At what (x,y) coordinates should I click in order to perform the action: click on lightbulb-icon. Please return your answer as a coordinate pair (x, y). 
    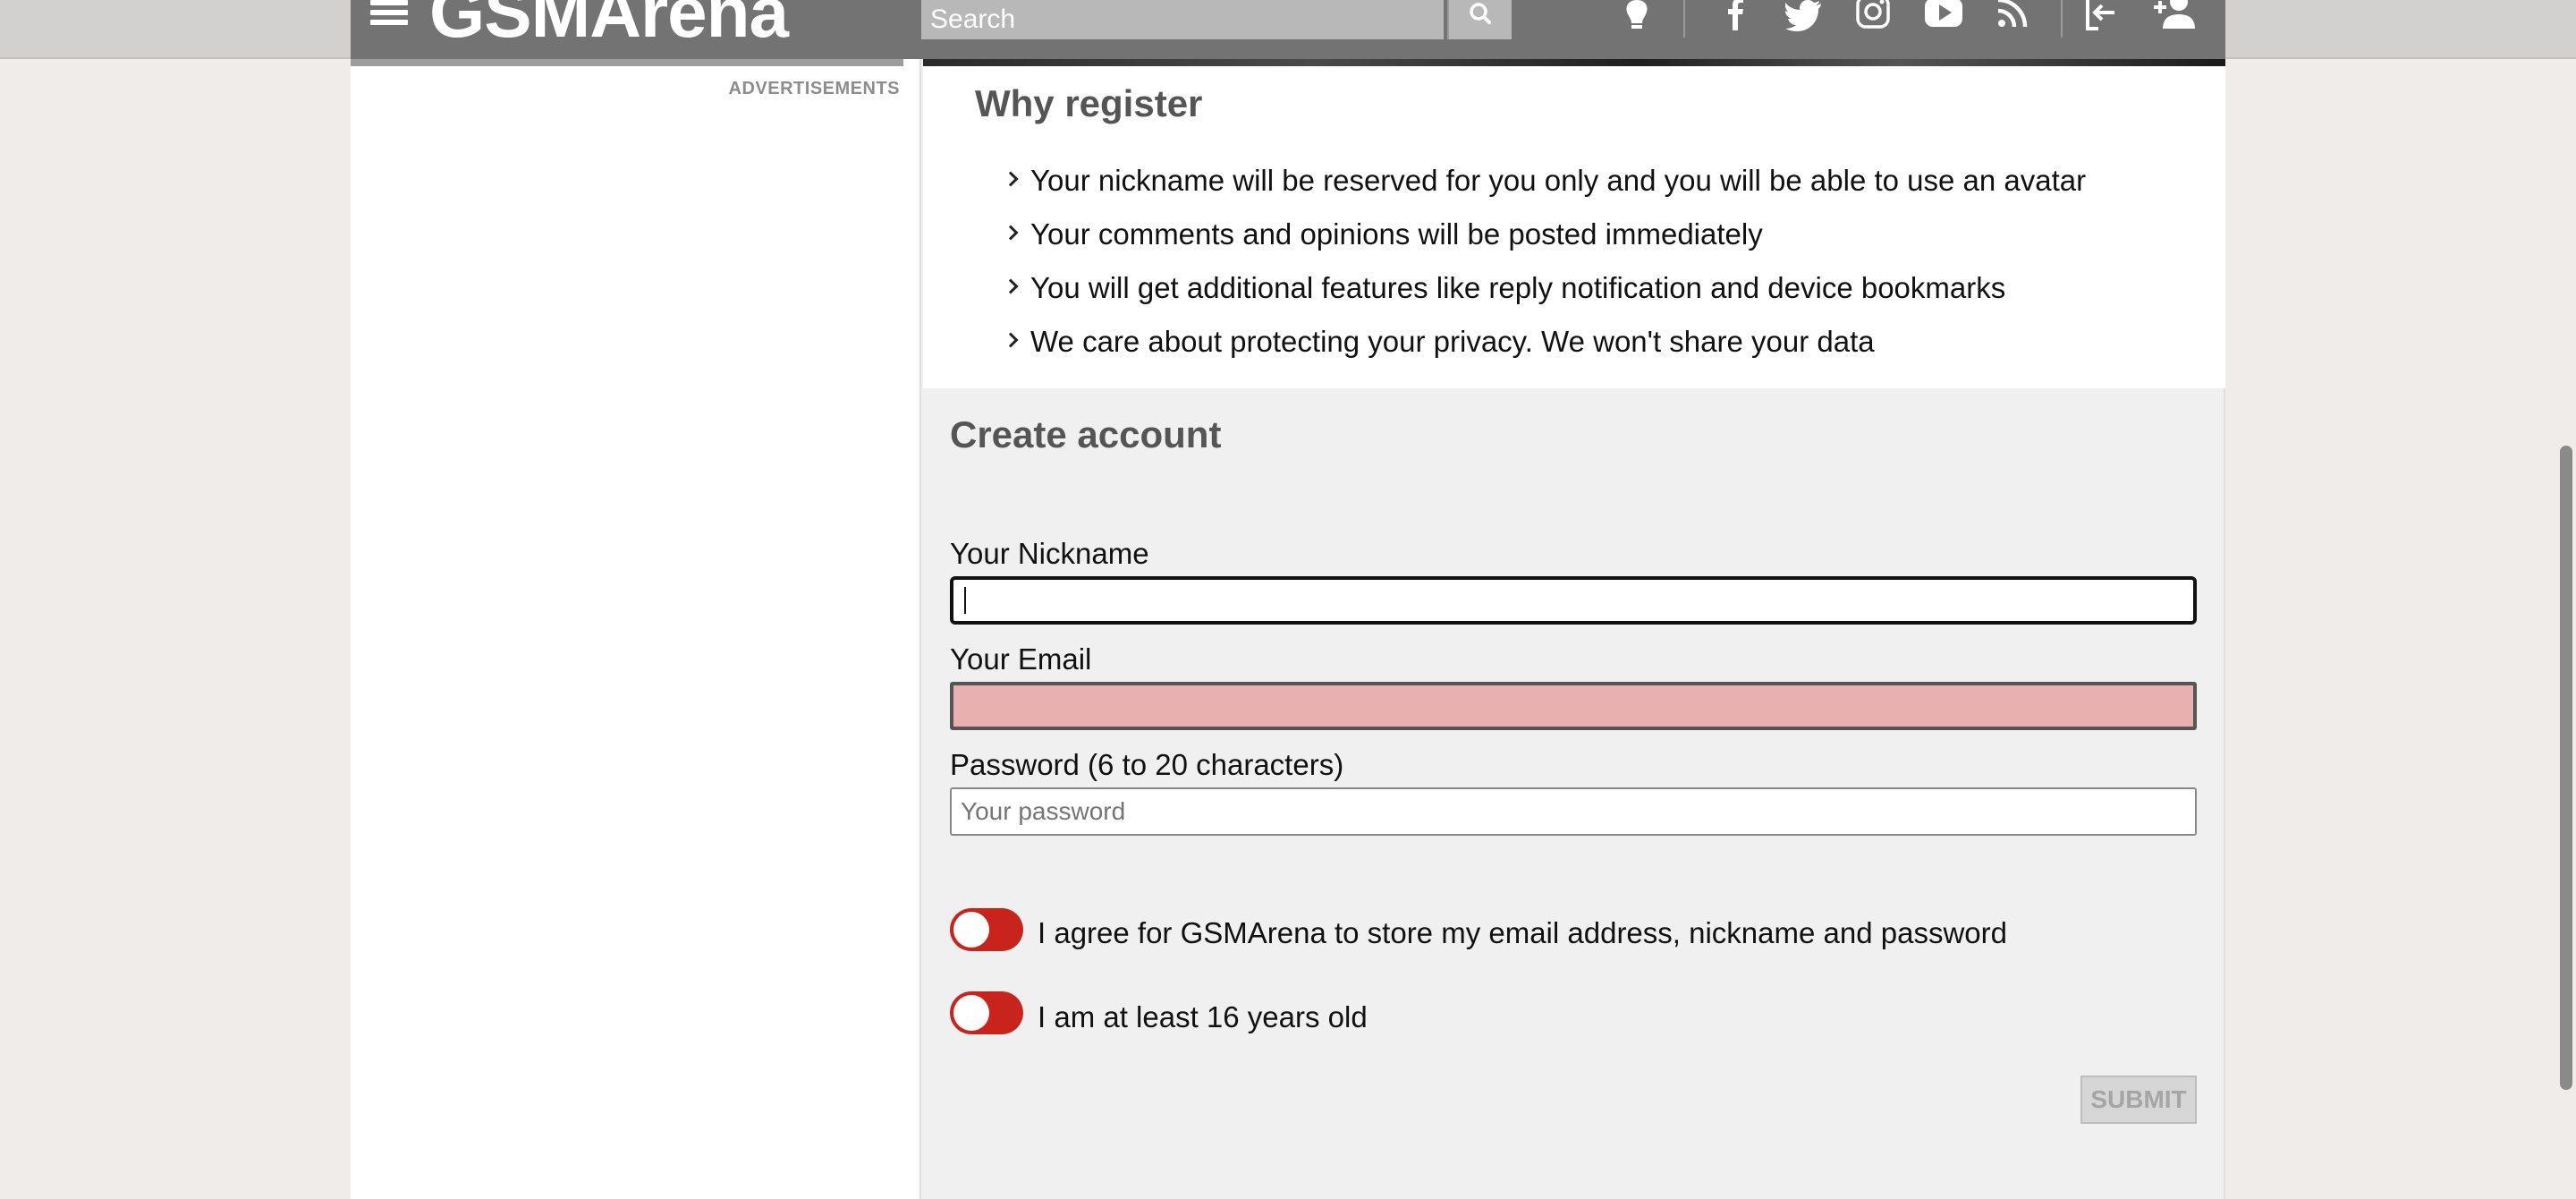
    Looking at the image, I should click on (1637, 18).